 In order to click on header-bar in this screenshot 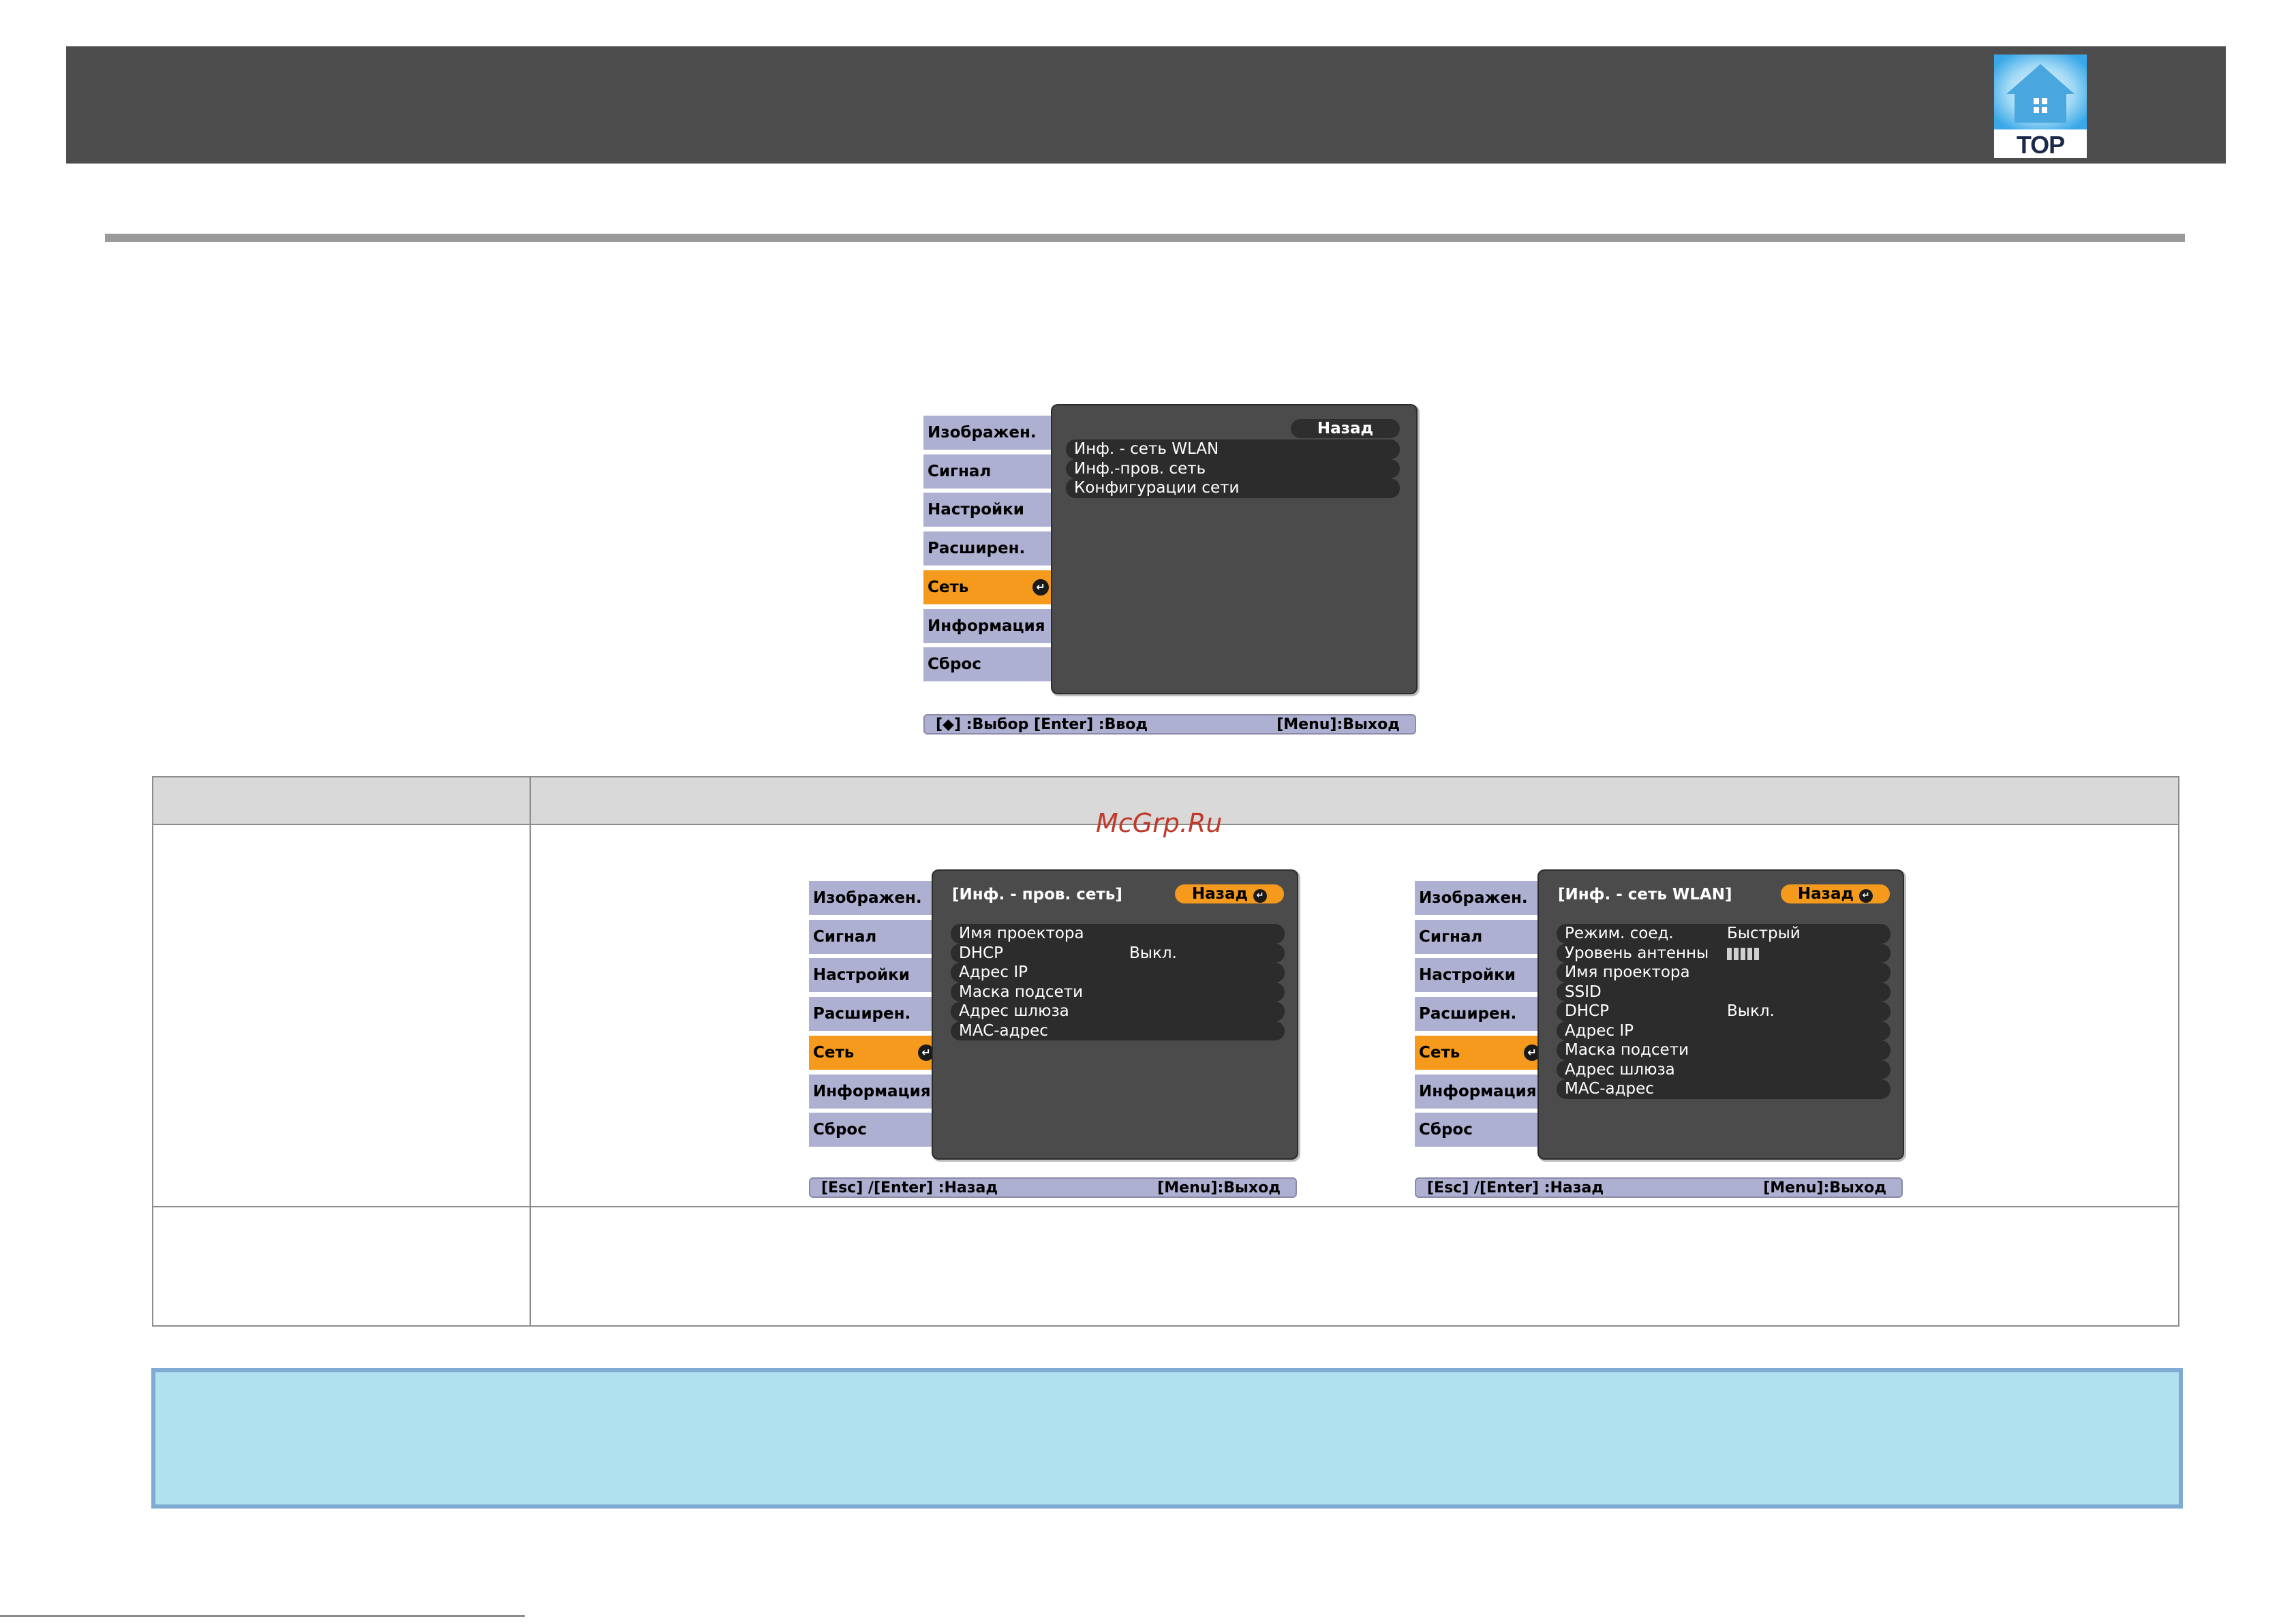, I will do `click(1146, 105)`.